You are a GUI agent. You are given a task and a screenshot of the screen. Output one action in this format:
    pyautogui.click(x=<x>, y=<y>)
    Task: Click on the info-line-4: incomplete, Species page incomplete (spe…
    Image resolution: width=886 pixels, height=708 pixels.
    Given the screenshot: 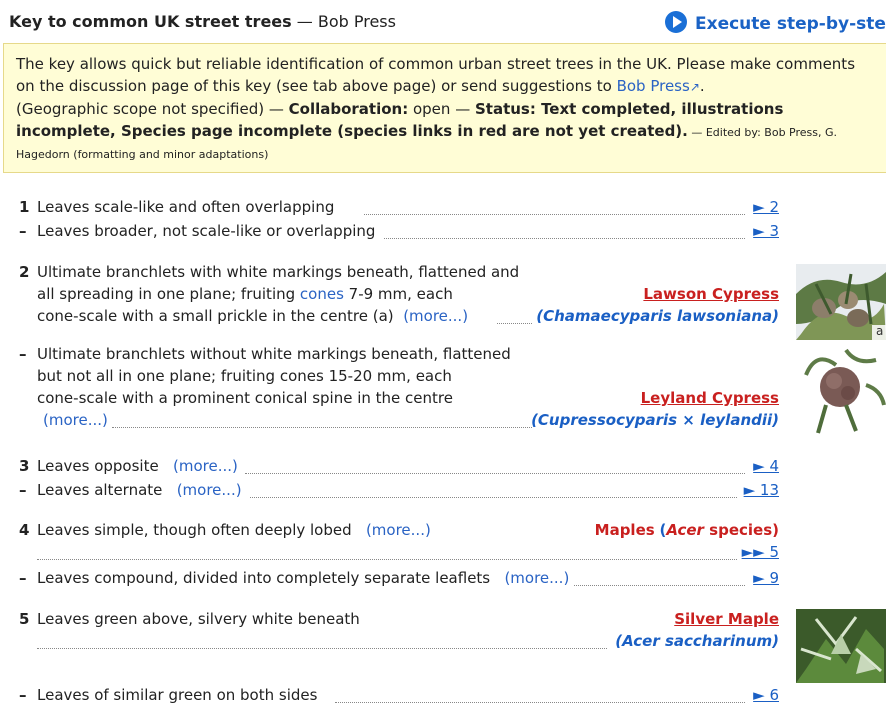 What is the action you would take?
    pyautogui.click(x=427, y=131)
    